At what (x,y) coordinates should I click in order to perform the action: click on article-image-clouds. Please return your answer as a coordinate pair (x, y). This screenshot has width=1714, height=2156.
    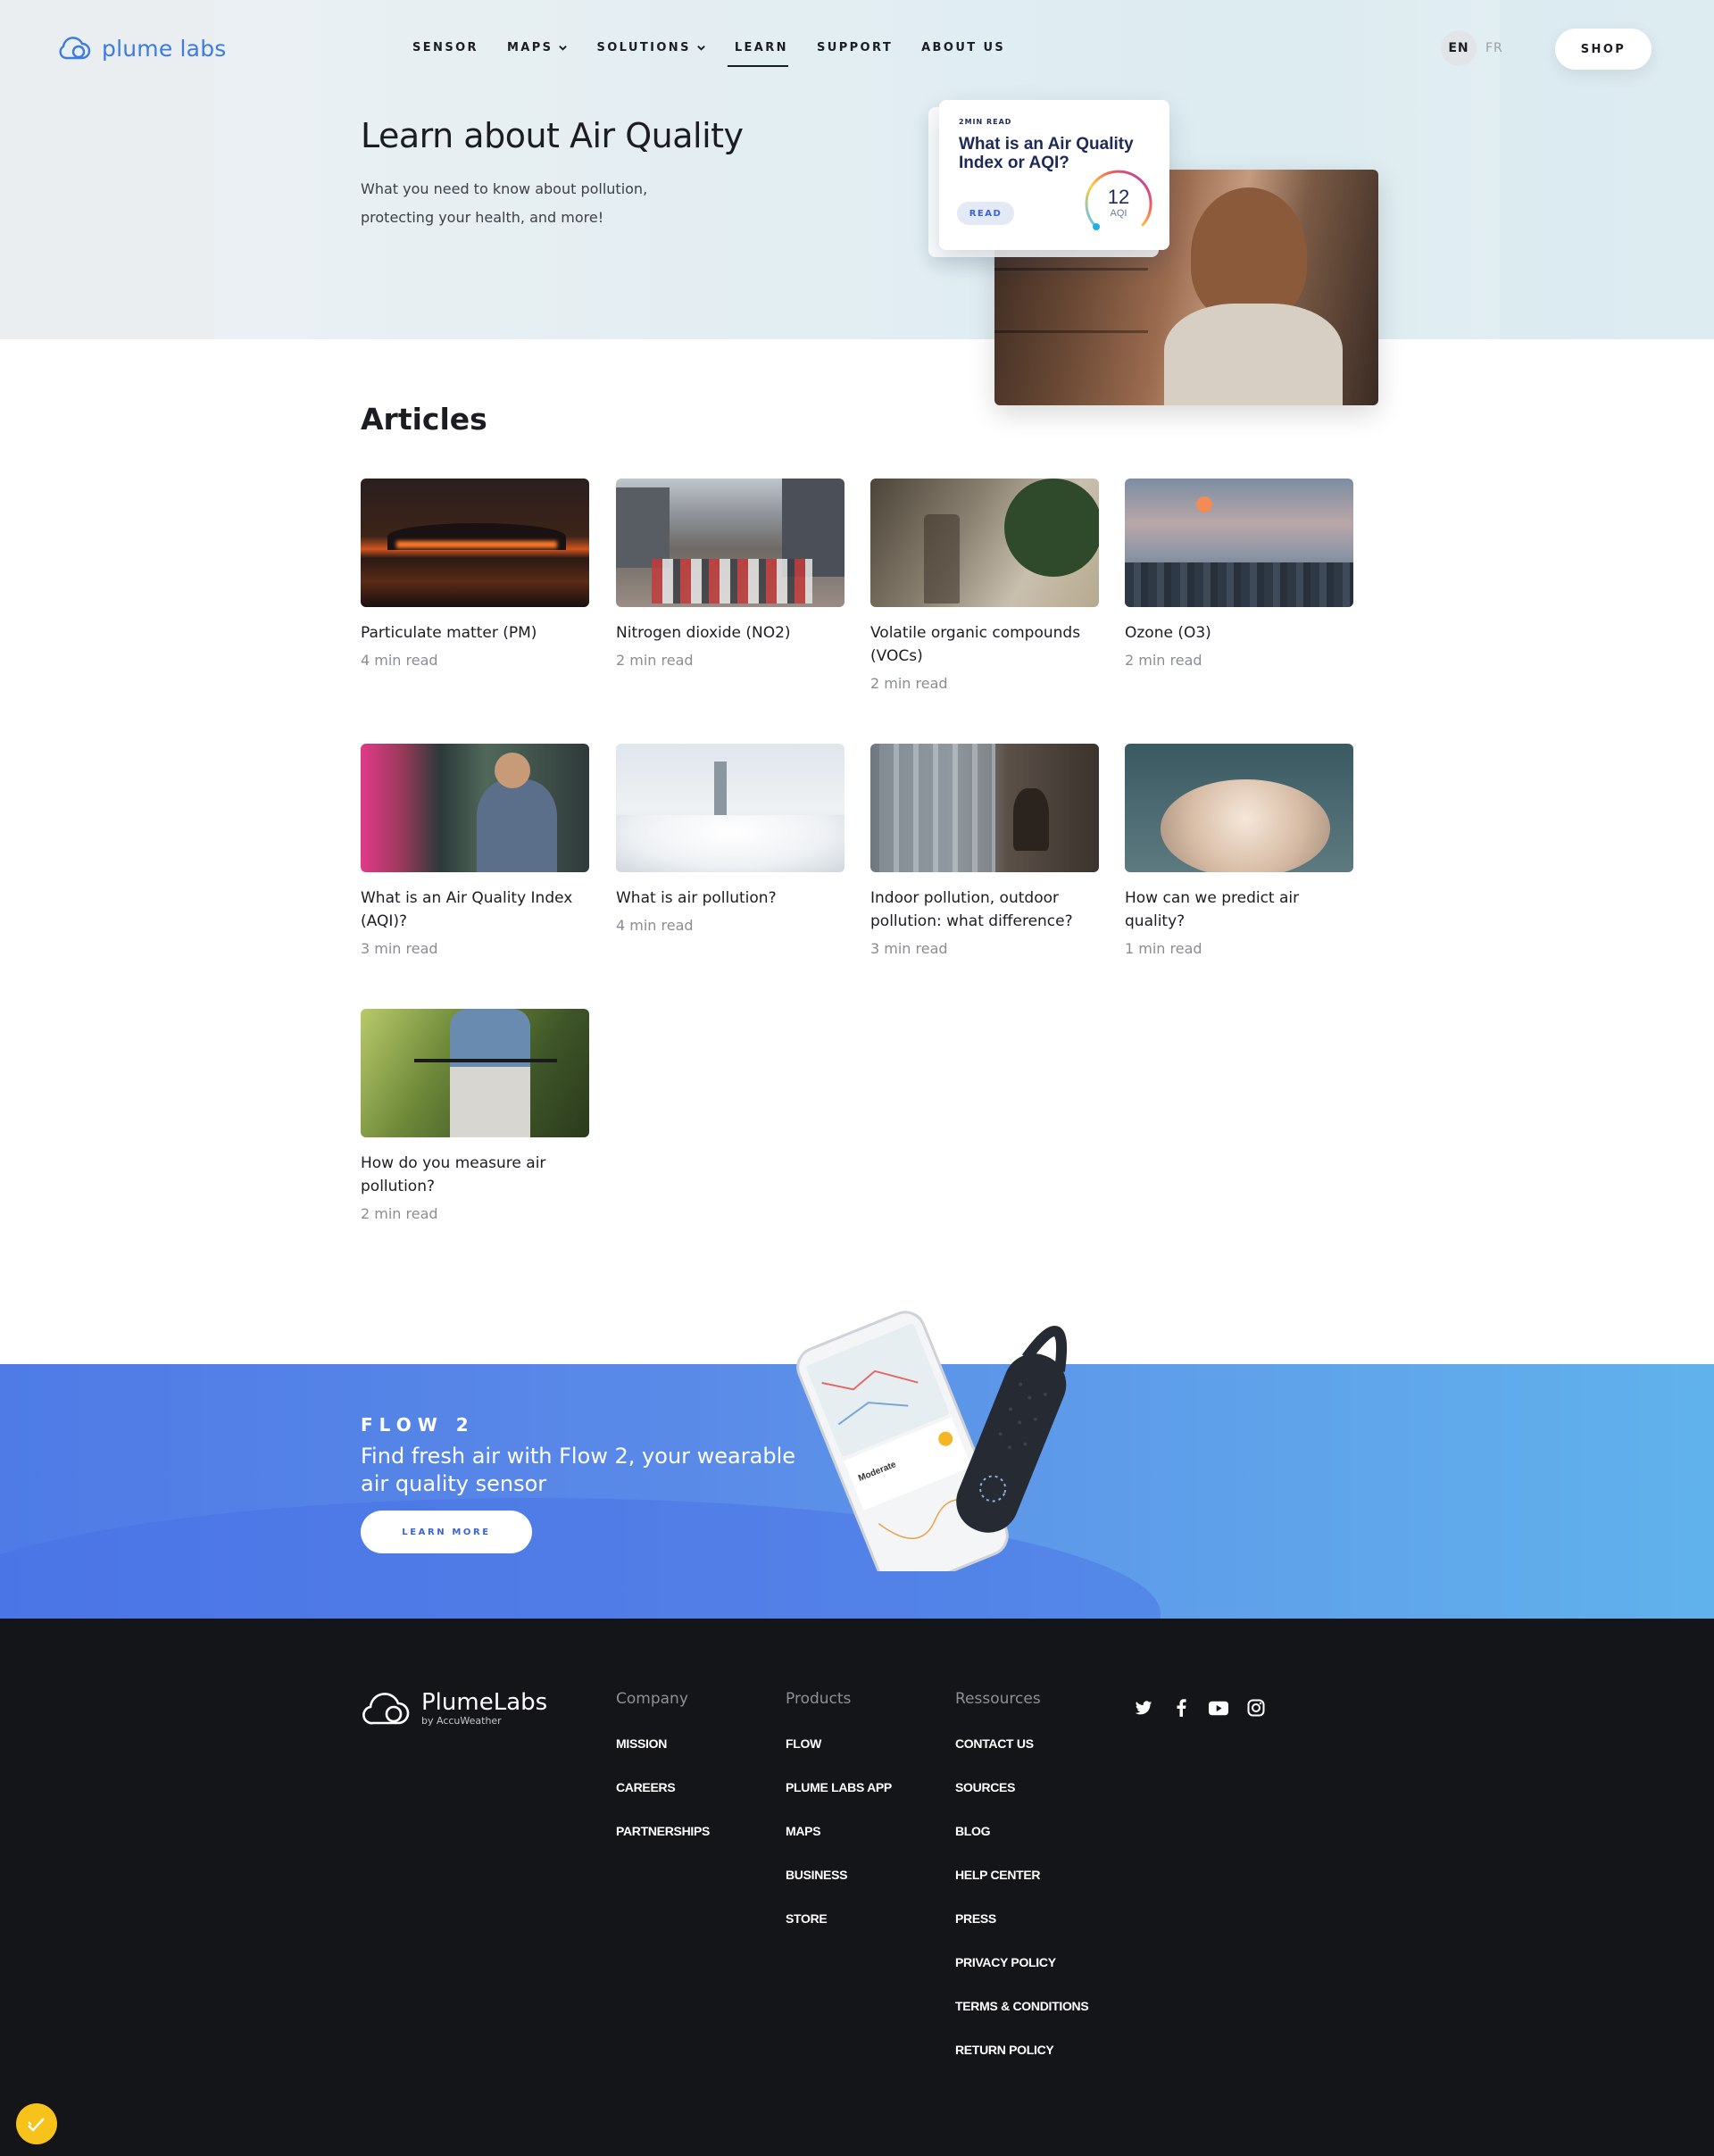
    Looking at the image, I should click on (1239, 808).